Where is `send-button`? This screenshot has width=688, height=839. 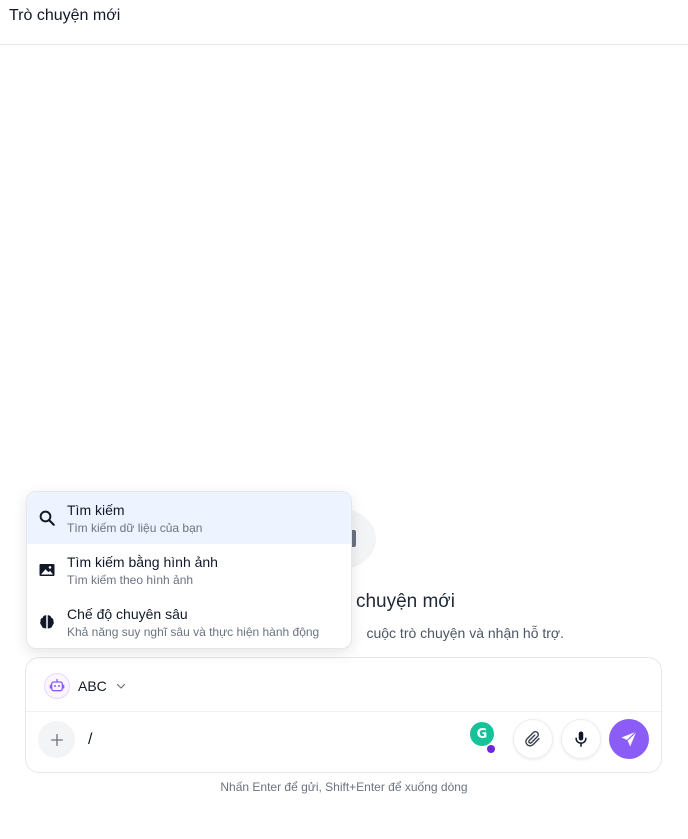 send-button is located at coordinates (629, 739).